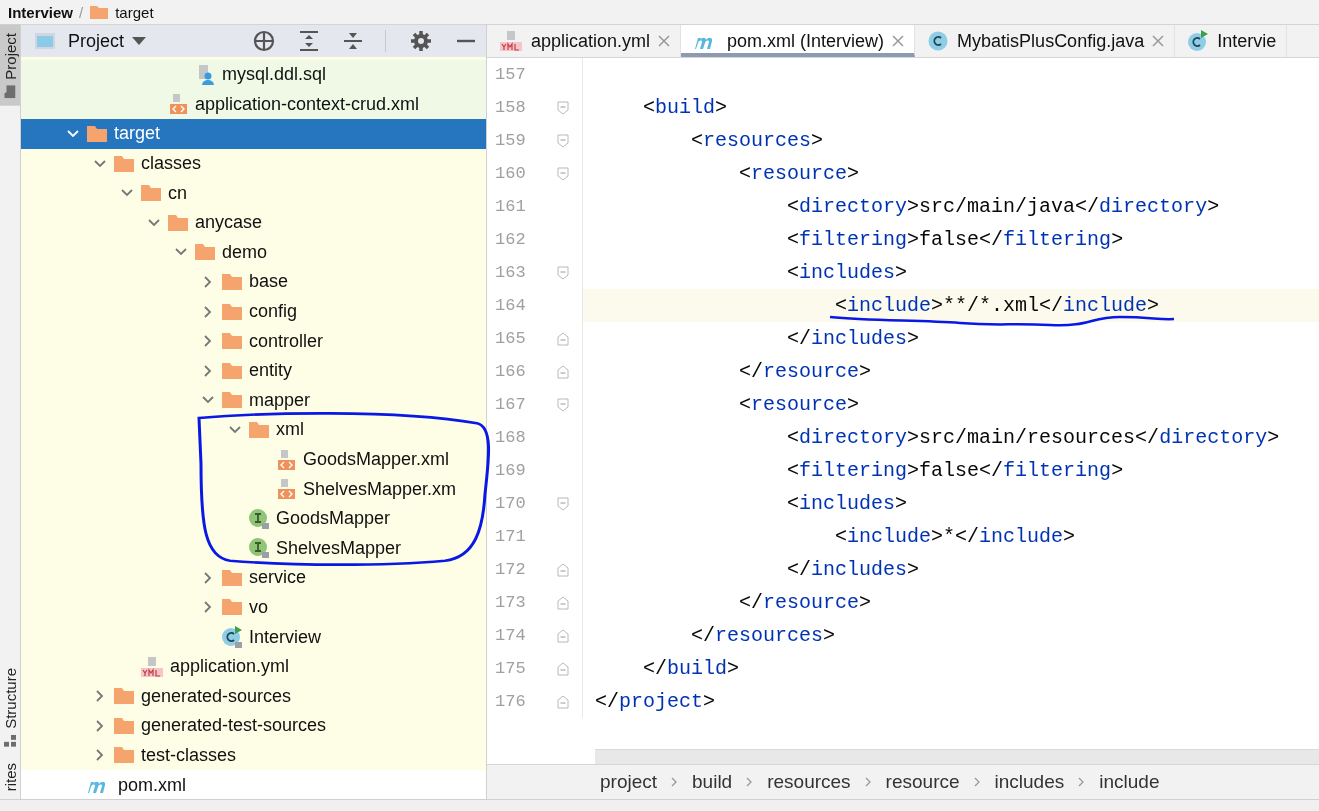 The width and height of the screenshot is (1319, 811). What do you see at coordinates (178, 104) in the screenshot?
I see `xml-file-icon` at bounding box center [178, 104].